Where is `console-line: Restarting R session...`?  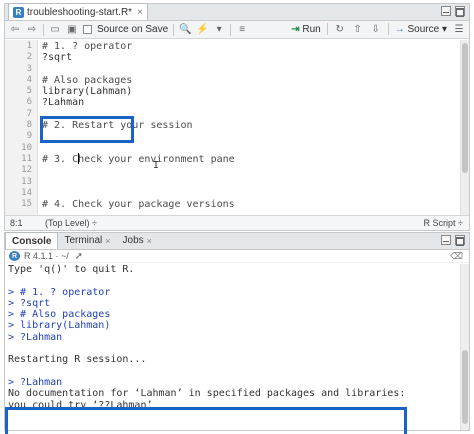
console-line: Restarting R session... is located at coordinates (77, 360).